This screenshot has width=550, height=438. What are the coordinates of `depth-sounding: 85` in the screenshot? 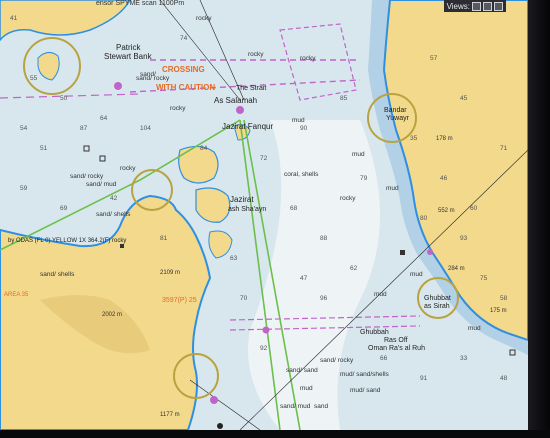 It's located at (344, 98).